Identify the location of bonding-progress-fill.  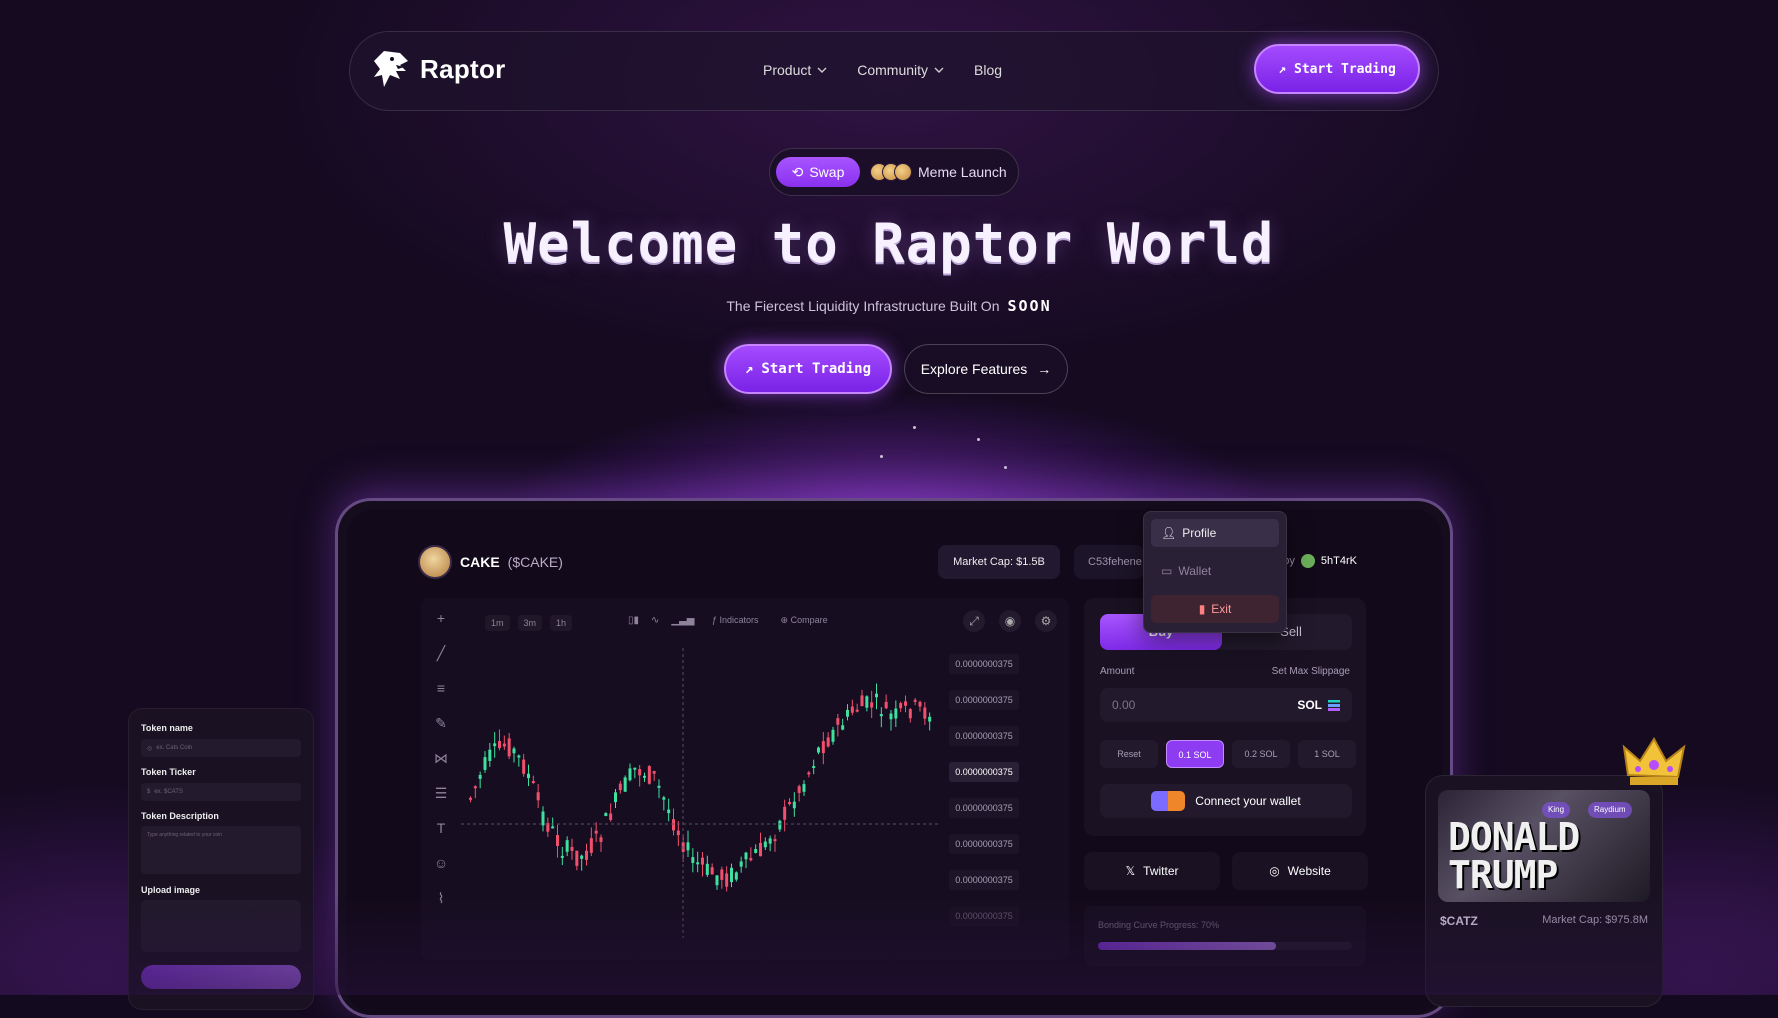
(1187, 946).